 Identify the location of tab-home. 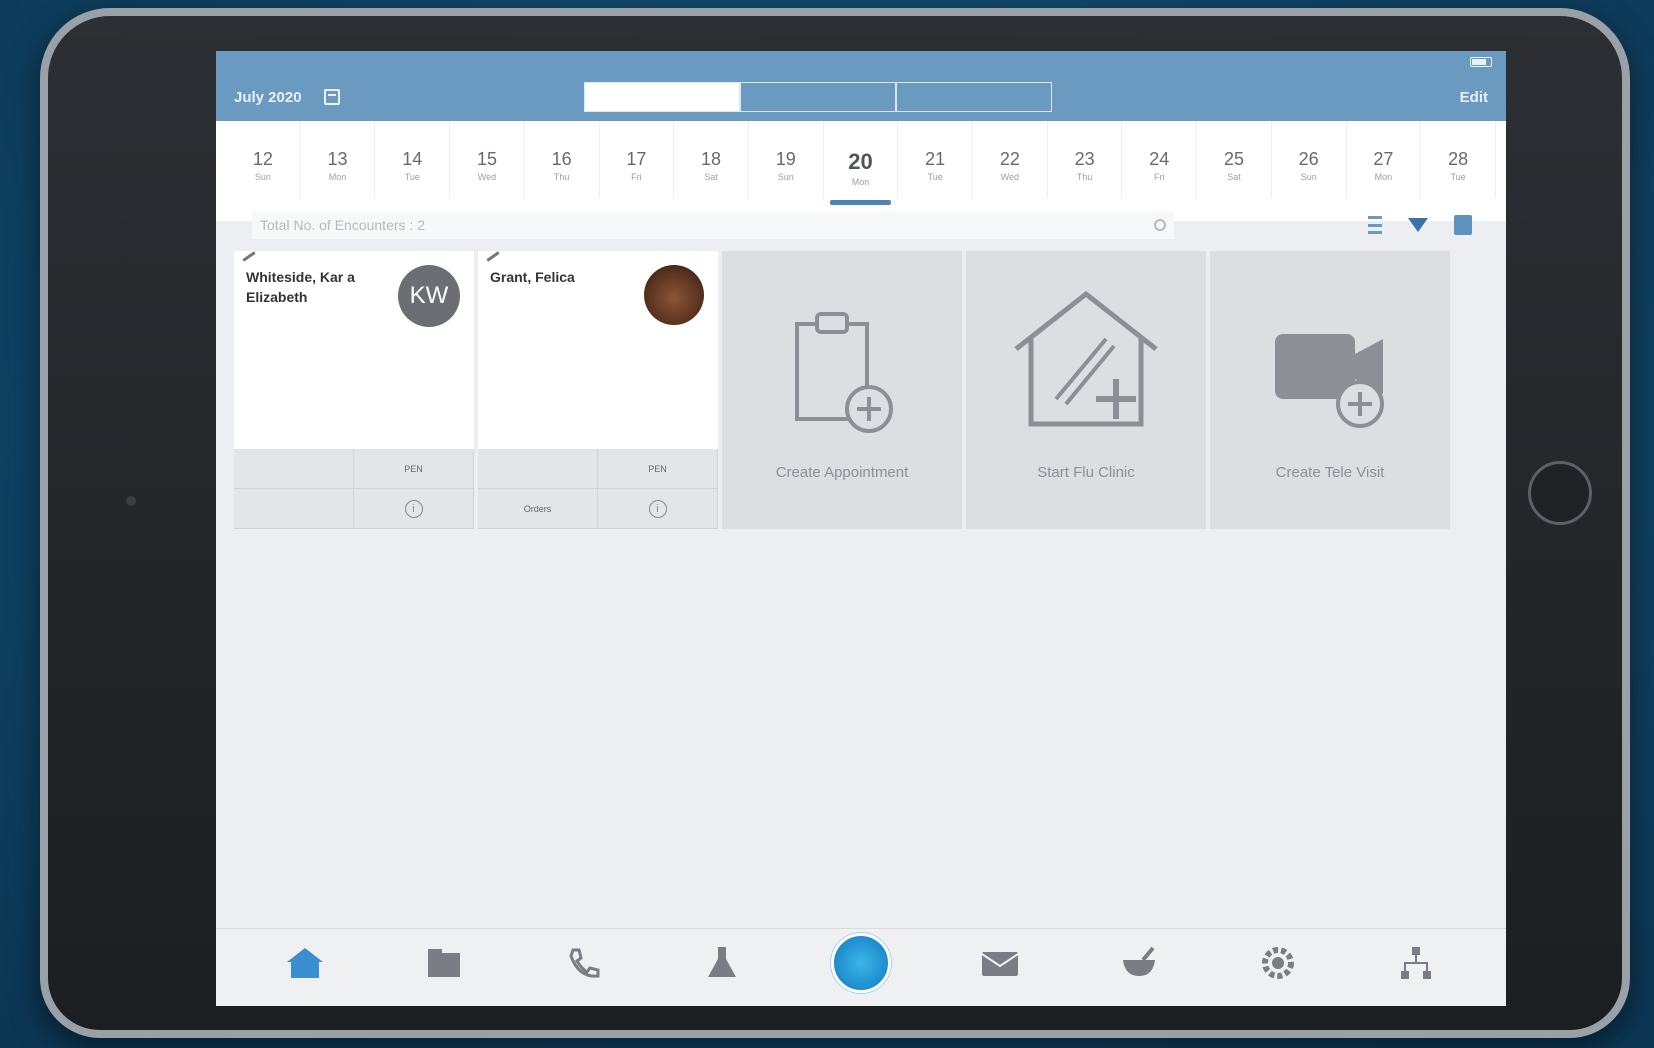
(305, 967).